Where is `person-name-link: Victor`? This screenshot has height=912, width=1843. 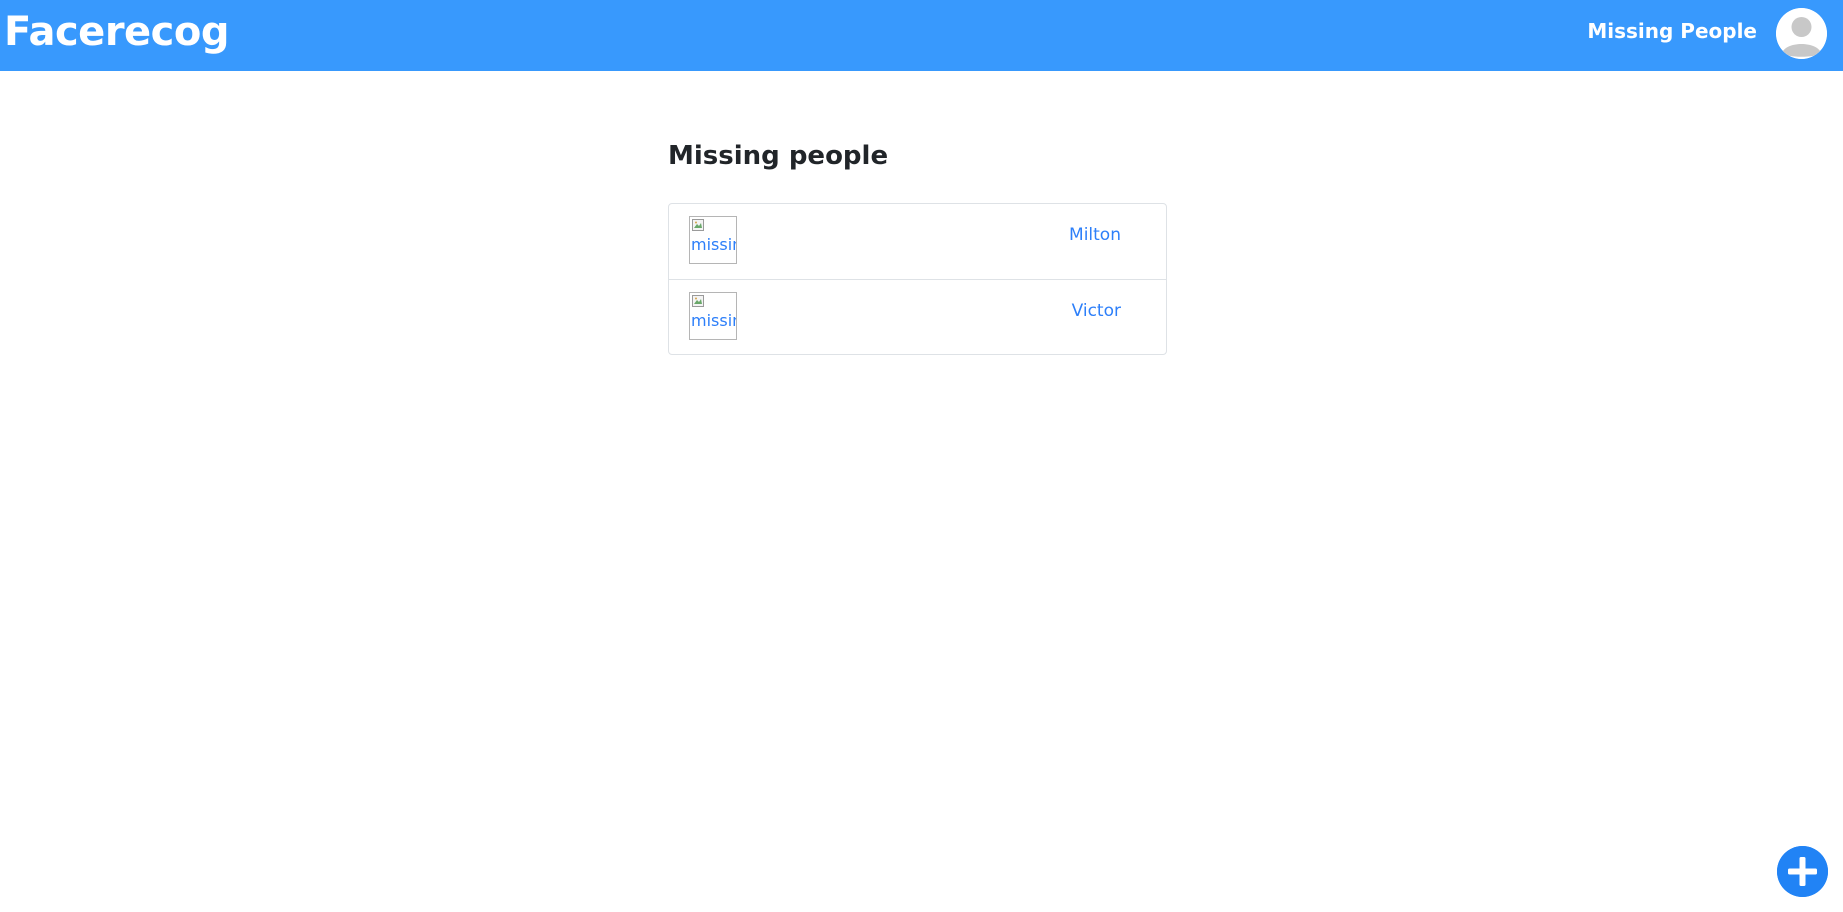 person-name-link: Victor is located at coordinates (1096, 311).